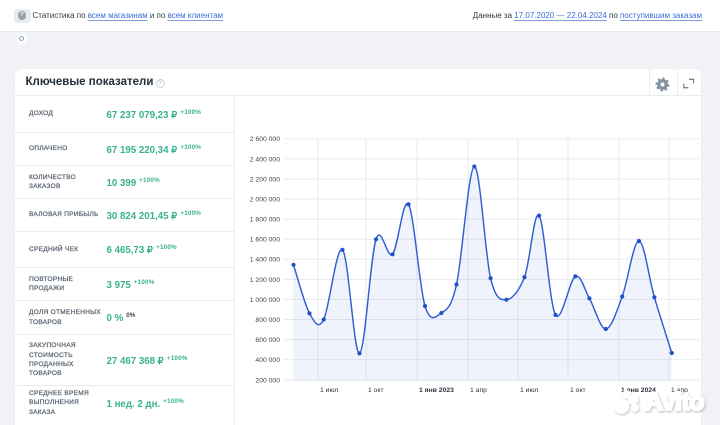  I want to click on svg-text: 2 000 000, so click(265, 199).